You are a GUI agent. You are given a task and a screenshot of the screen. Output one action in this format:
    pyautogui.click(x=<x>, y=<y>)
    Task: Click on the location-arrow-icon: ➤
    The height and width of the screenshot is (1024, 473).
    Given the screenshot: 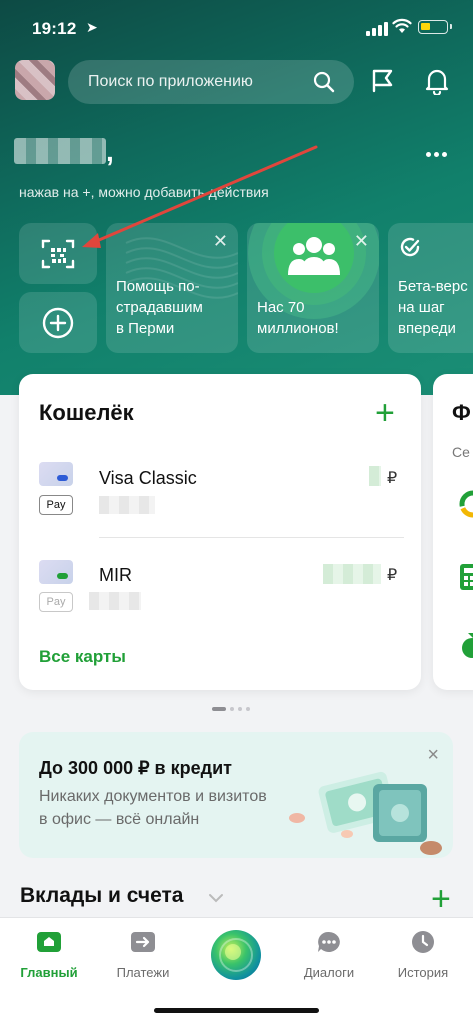 What is the action you would take?
    pyautogui.click(x=92, y=27)
    